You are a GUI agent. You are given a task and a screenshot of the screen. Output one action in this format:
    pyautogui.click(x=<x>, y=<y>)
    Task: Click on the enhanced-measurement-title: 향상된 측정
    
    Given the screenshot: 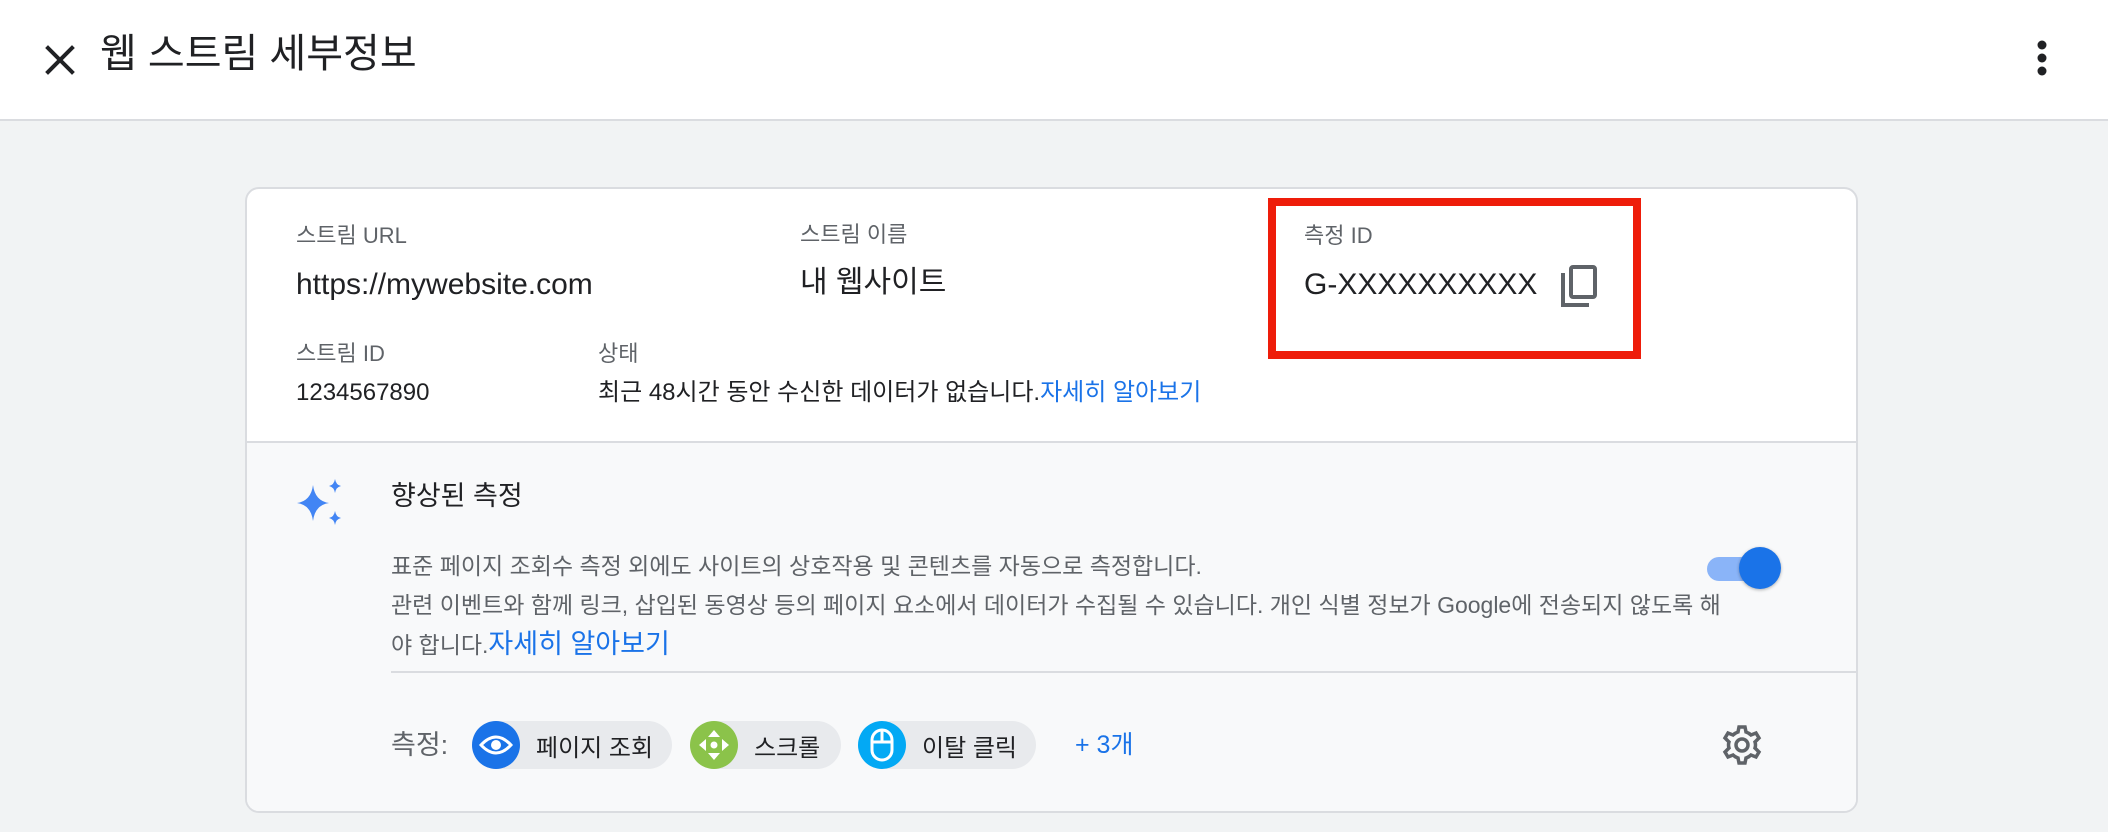 What is the action you would take?
    pyautogui.click(x=457, y=496)
    